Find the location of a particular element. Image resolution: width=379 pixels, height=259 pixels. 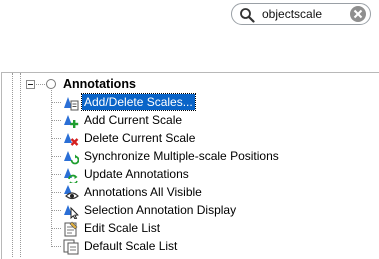

tree-item-label: Default Scale List is located at coordinates (131, 246).